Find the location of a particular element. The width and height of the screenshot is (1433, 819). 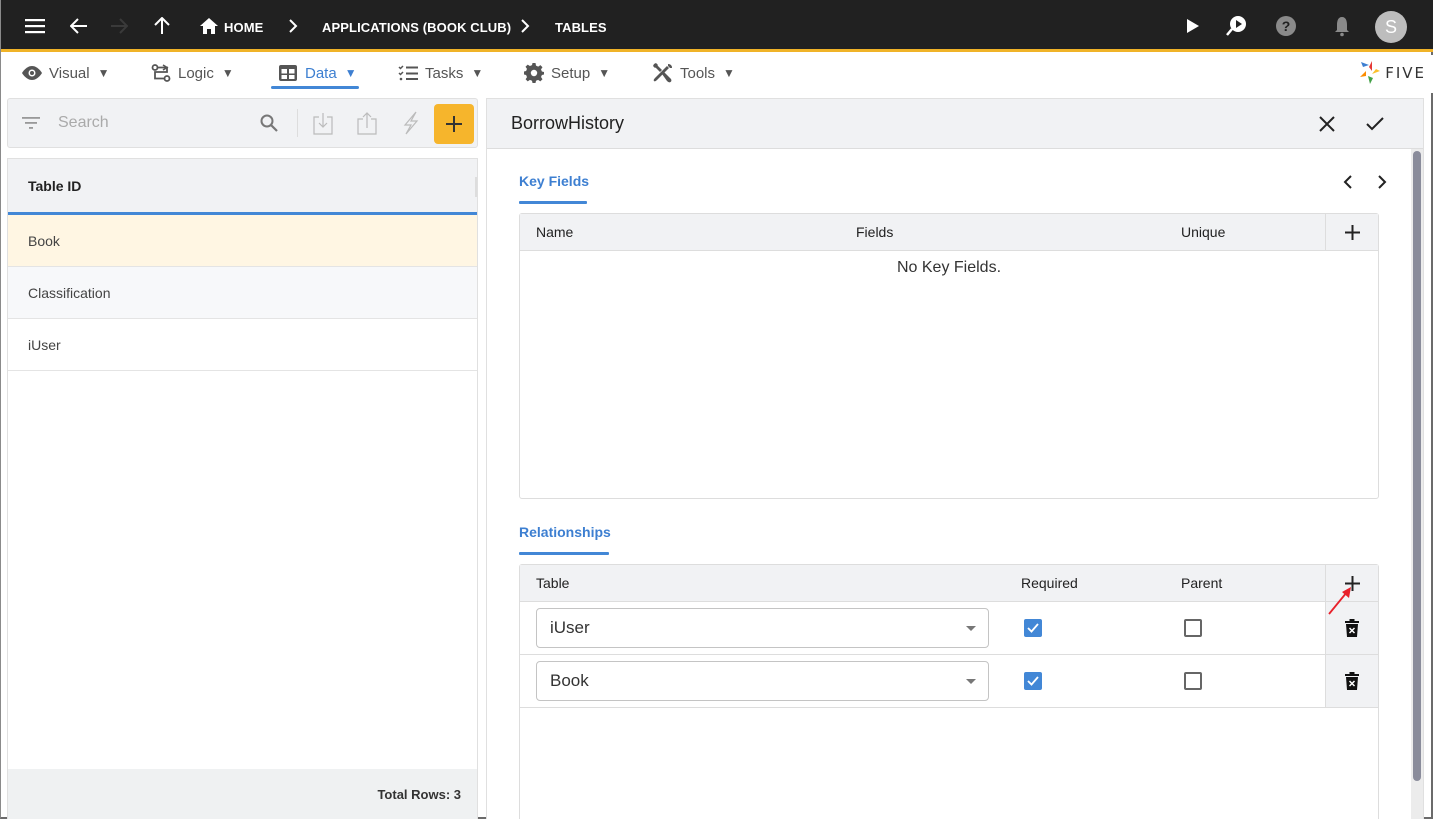

table-select-value: iUser is located at coordinates (570, 627).